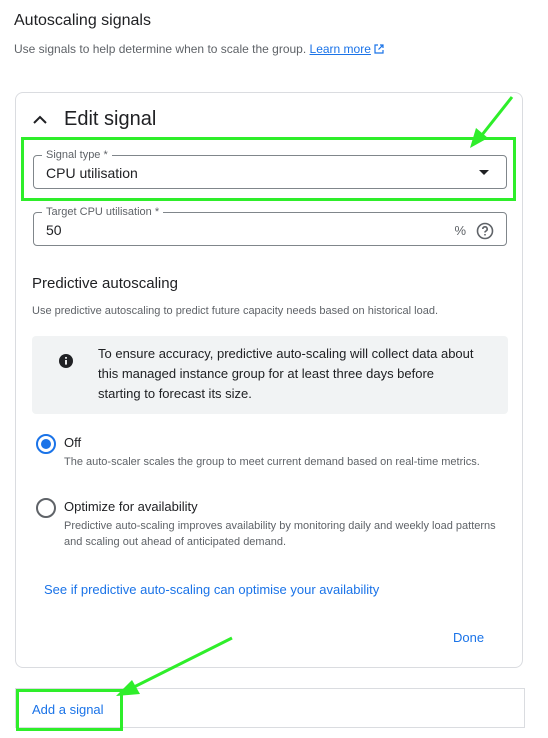 Image resolution: width=548 pixels, height=738 pixels. Describe the element at coordinates (174, 666) in the screenshot. I see `arrow-to-add-signal` at that location.